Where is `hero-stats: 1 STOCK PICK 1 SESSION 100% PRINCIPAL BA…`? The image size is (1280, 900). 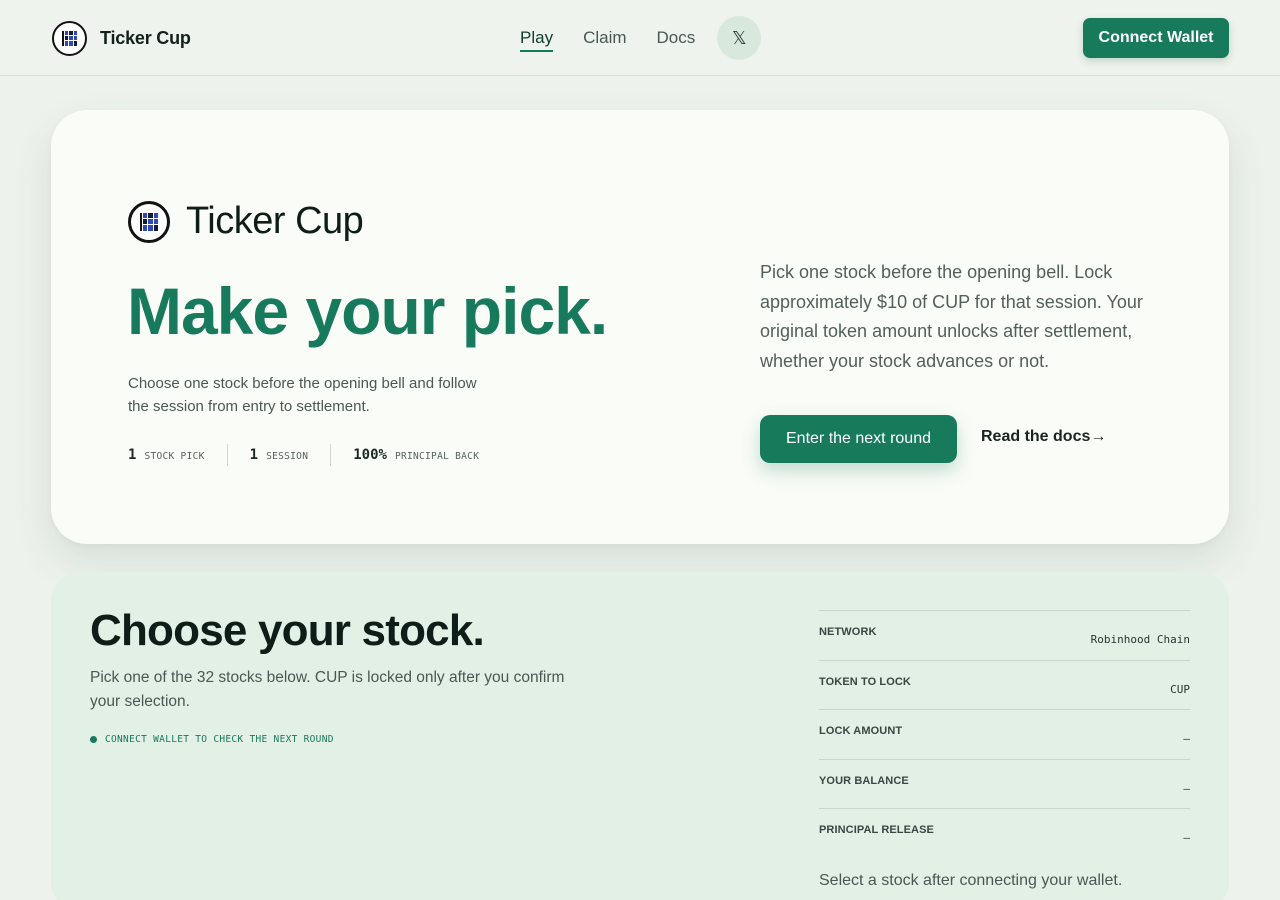 hero-stats: 1 STOCK PICK 1 SESSION 100% PRINCIPAL BA… is located at coordinates (303, 455).